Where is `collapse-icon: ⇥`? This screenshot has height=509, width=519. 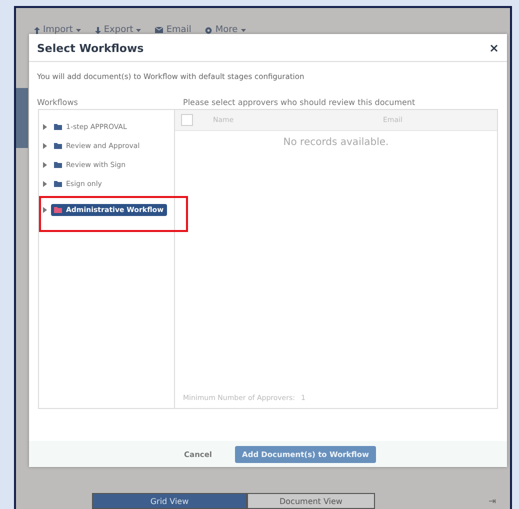 collapse-icon: ⇥ is located at coordinates (492, 502).